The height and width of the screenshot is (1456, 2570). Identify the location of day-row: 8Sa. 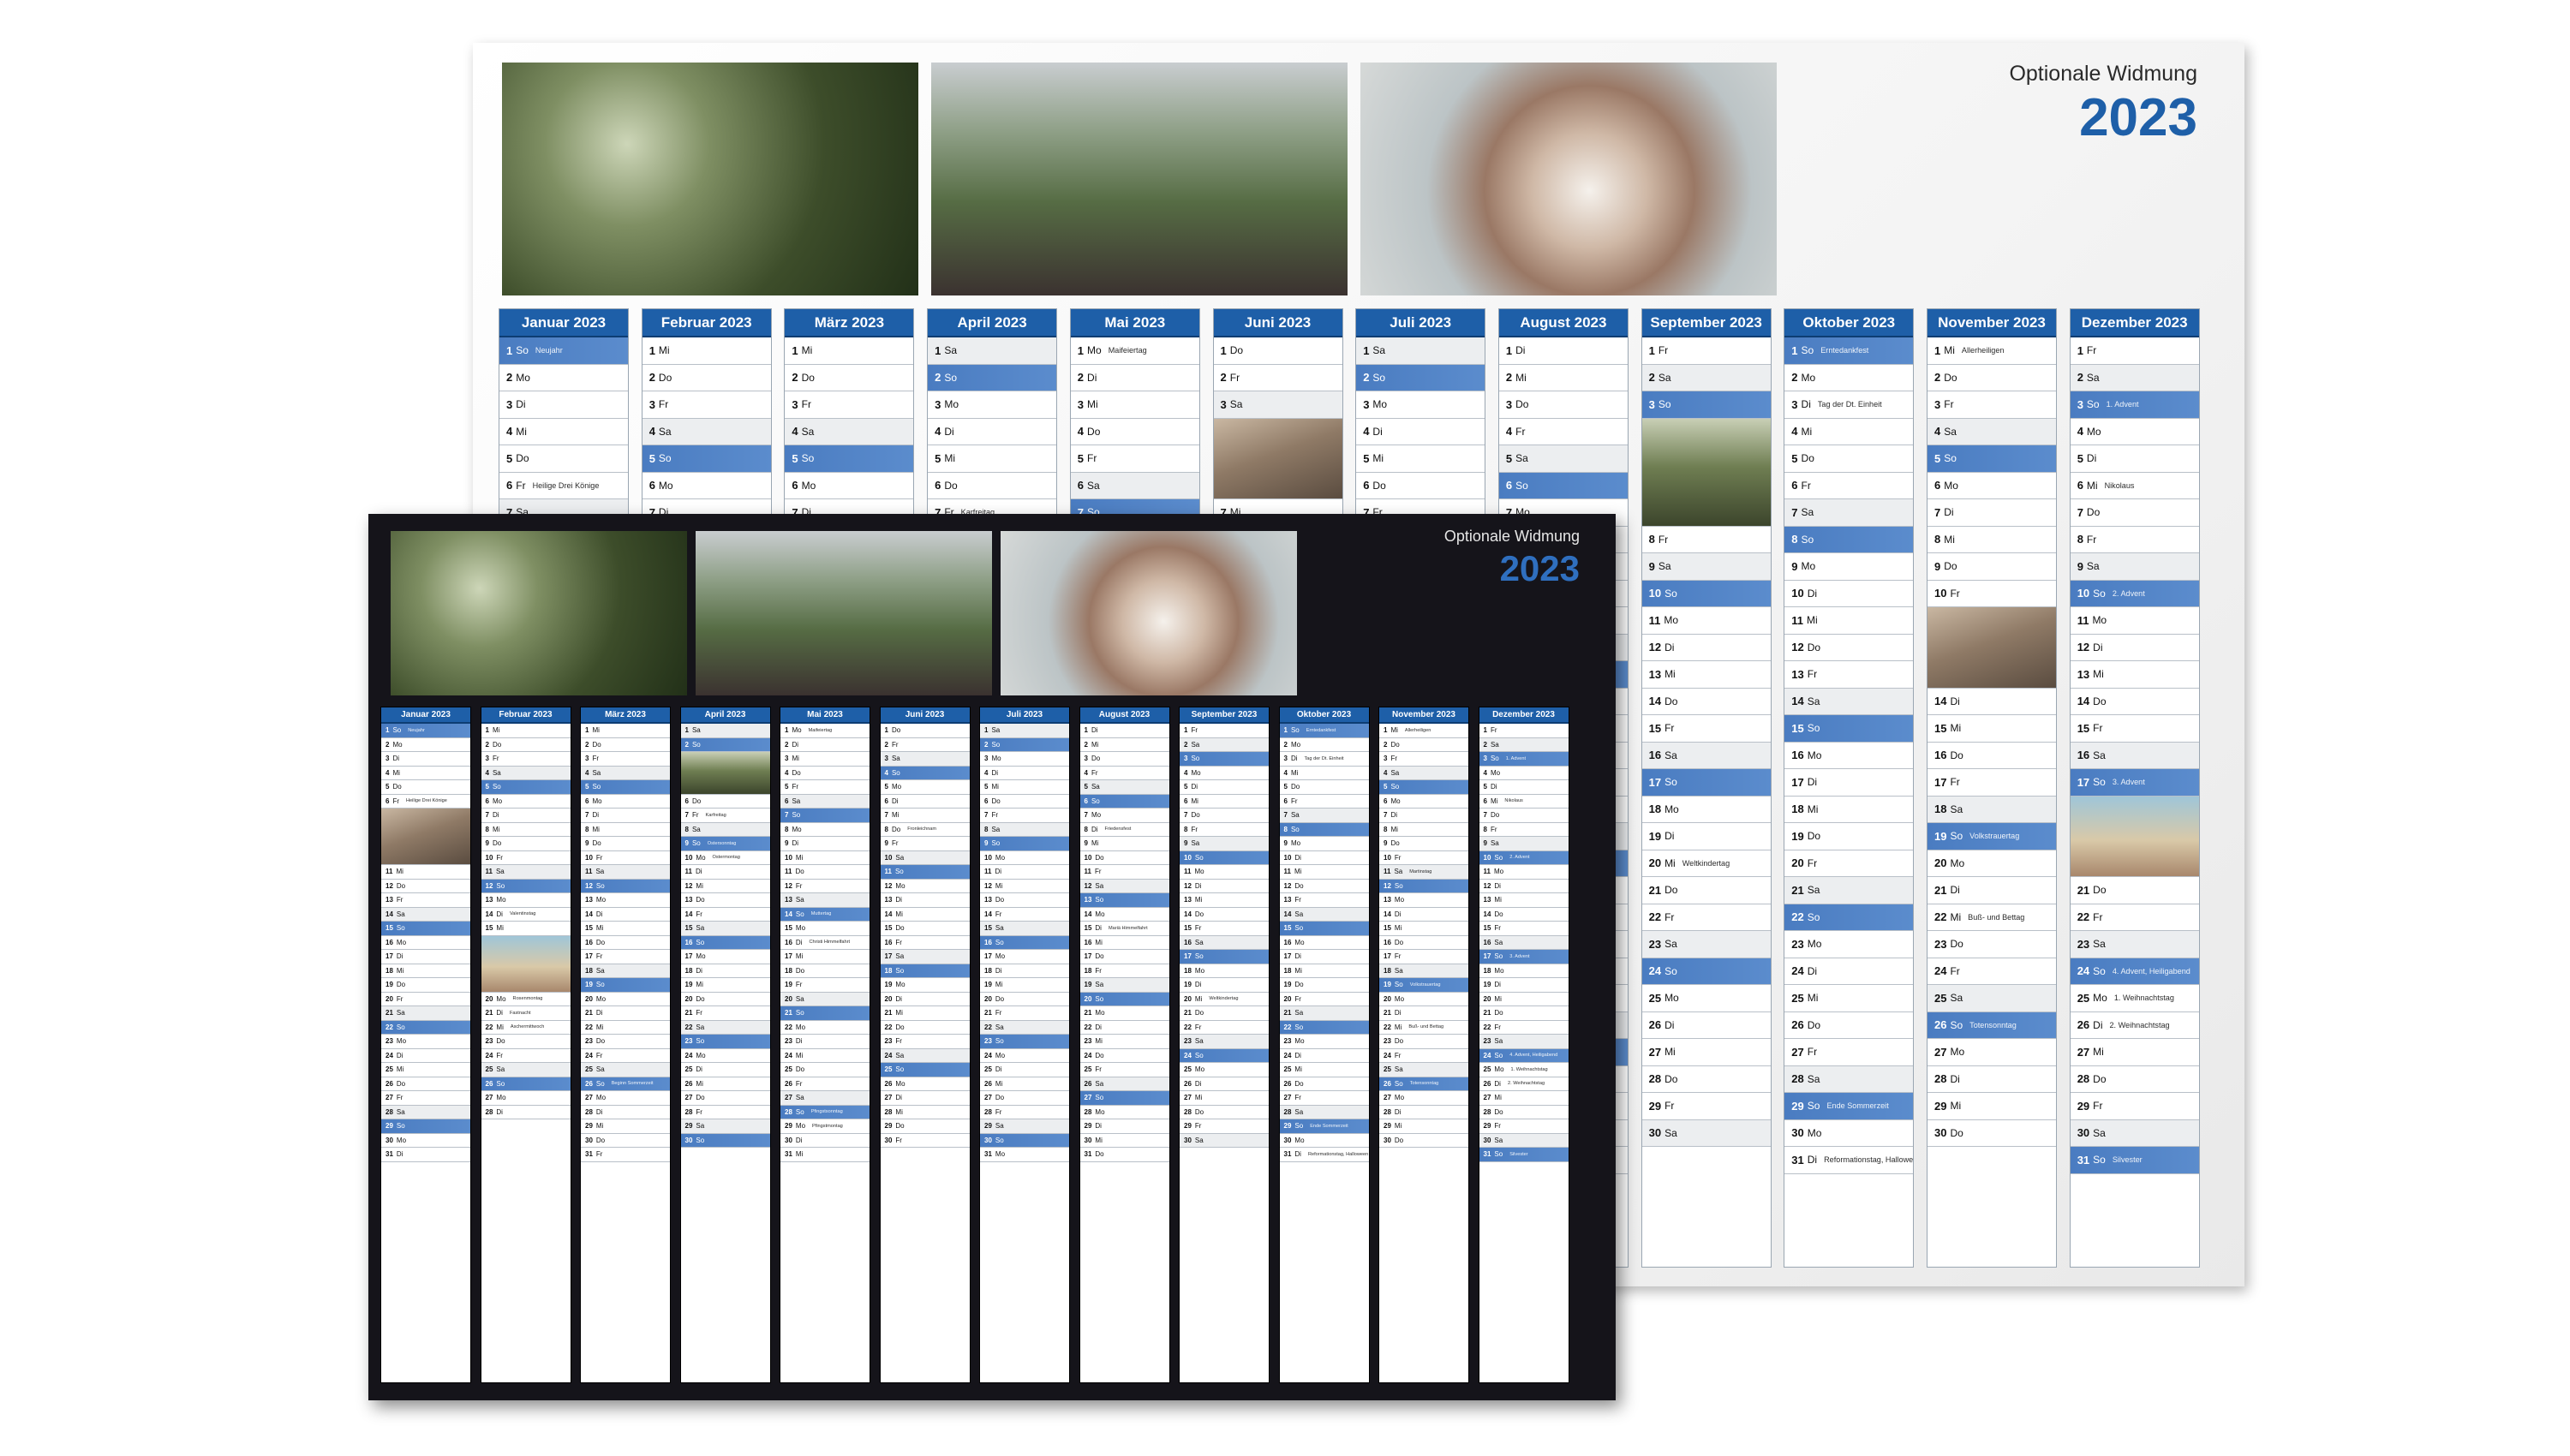
(1025, 829).